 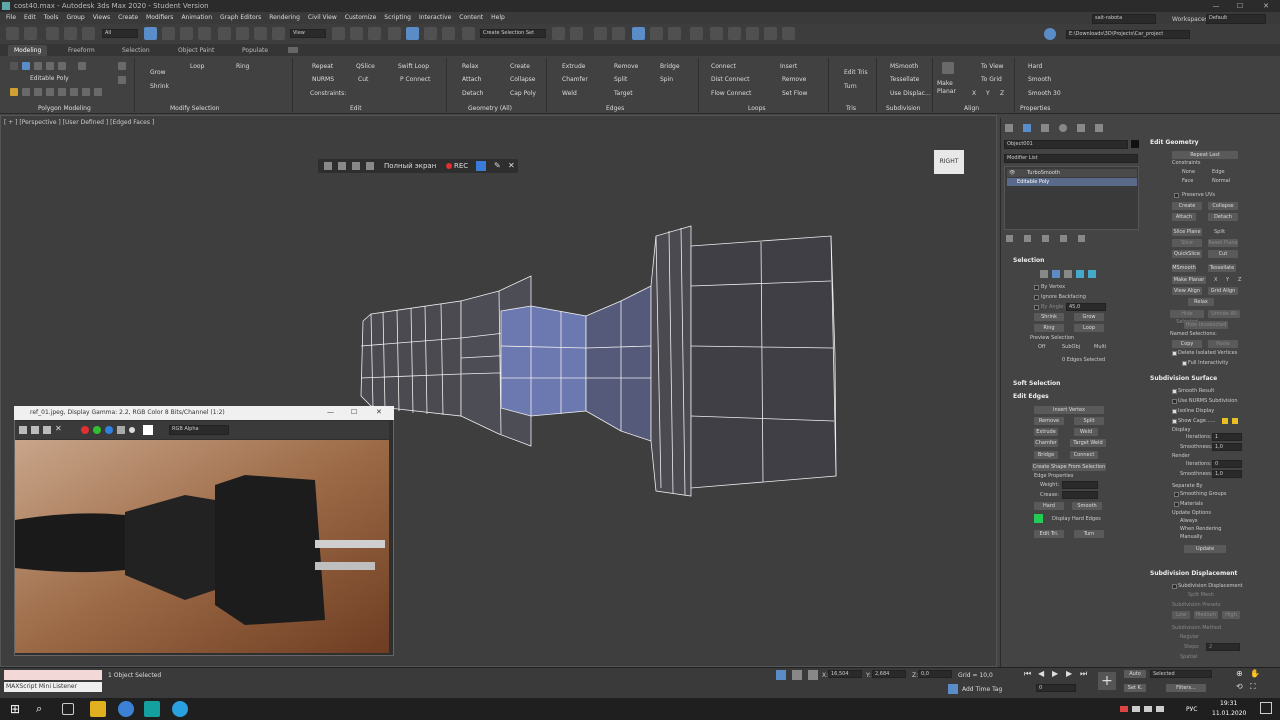 I want to click on object-color-swatch, so click(x=1135, y=144).